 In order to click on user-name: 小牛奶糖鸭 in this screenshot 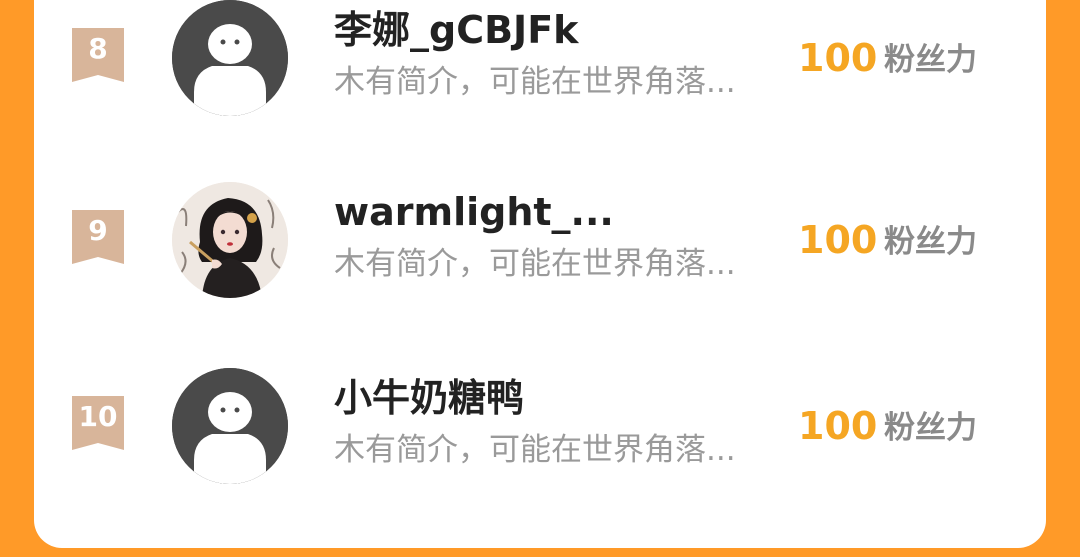, I will do `click(429, 398)`.